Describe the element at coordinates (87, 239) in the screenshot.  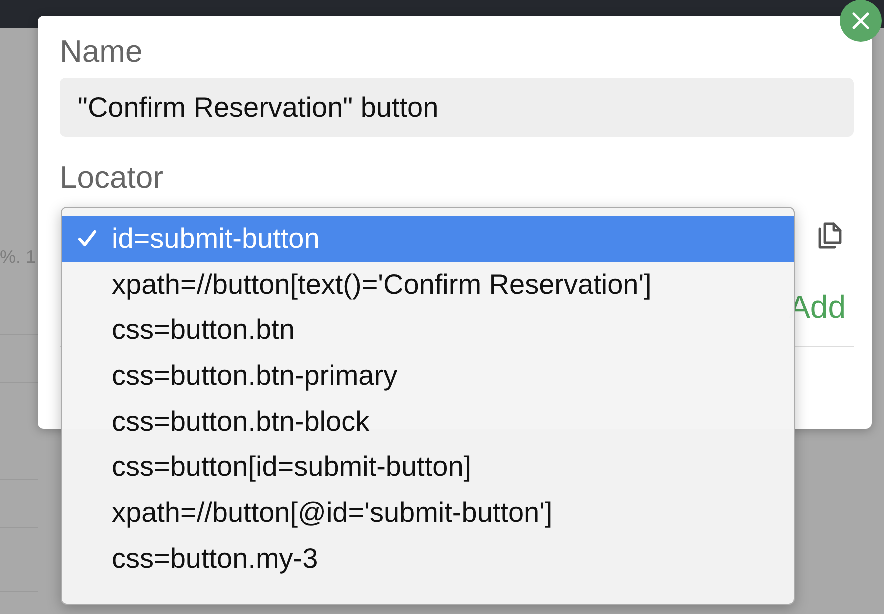
I see `checkmark-icon` at that location.